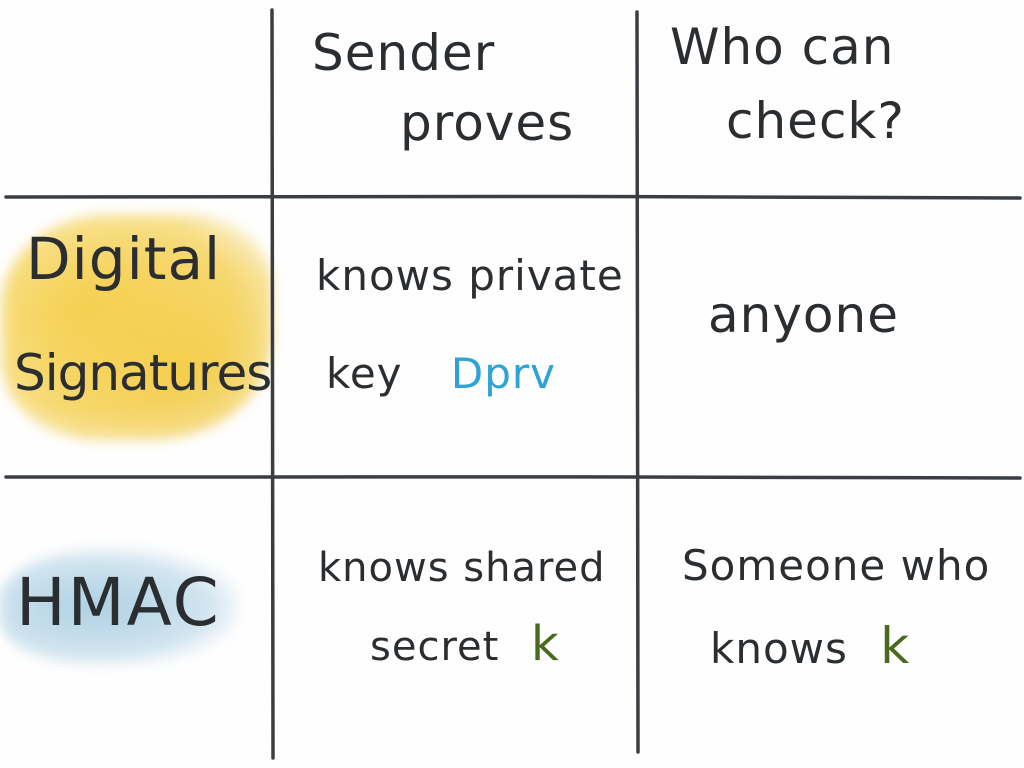 The width and height of the screenshot is (1024, 768). I want to click on cell-hmac-sender-line-1: knows shared, so click(462, 568).